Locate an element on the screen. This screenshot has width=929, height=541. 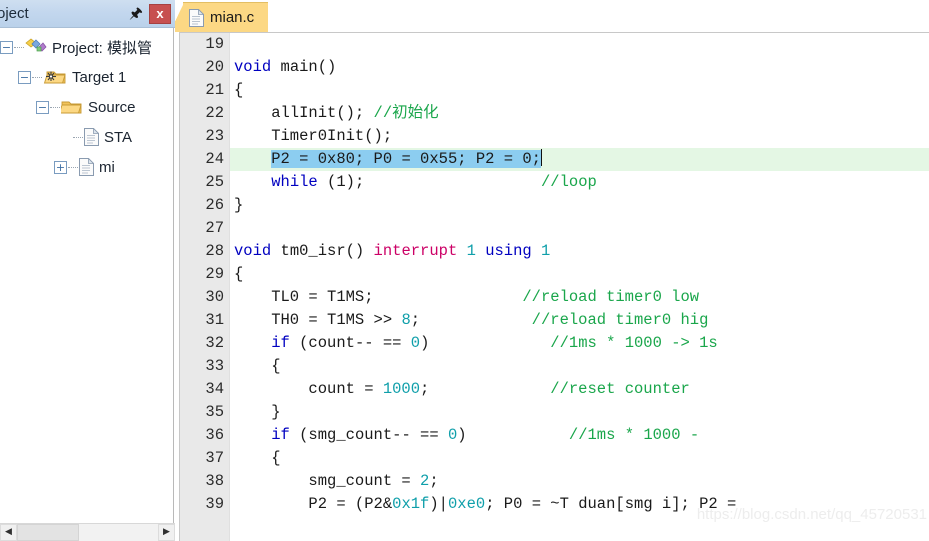
hscroll-left-button: ◀ is located at coordinates (8, 532).